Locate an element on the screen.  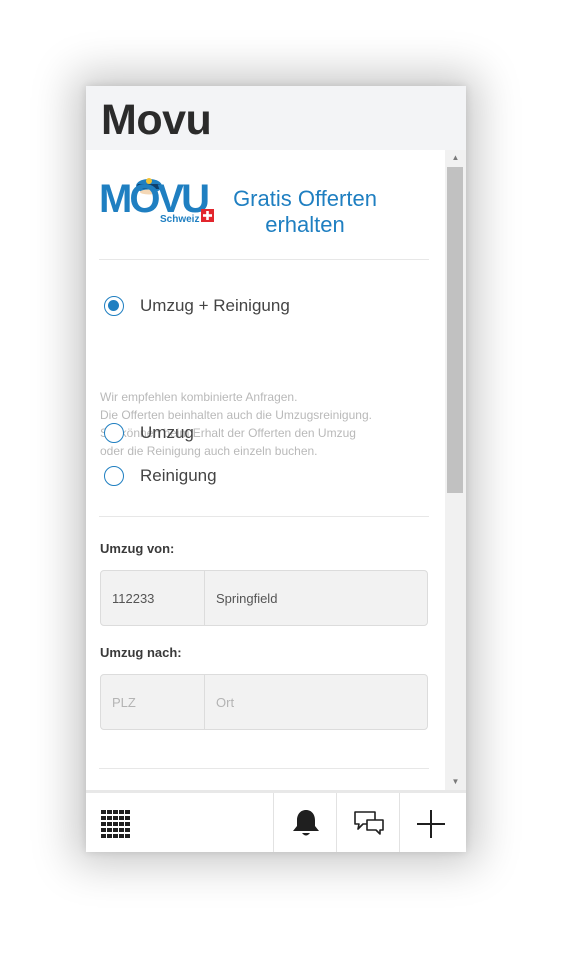
scrollbar: ▲ ▼ is located at coordinates (455, 470).